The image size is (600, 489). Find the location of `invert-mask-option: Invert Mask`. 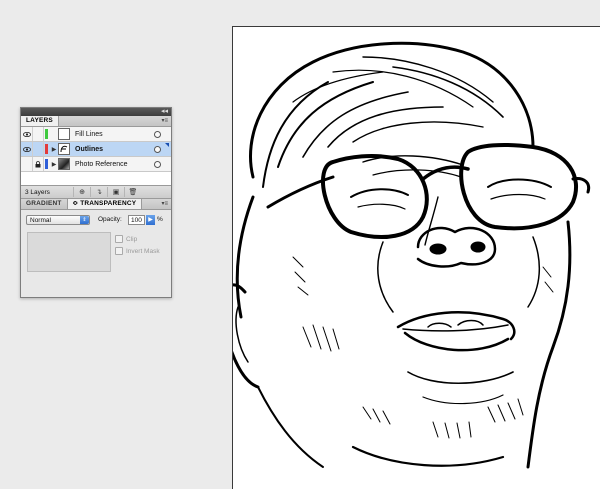

invert-mask-option: Invert Mask is located at coordinates (137, 251).